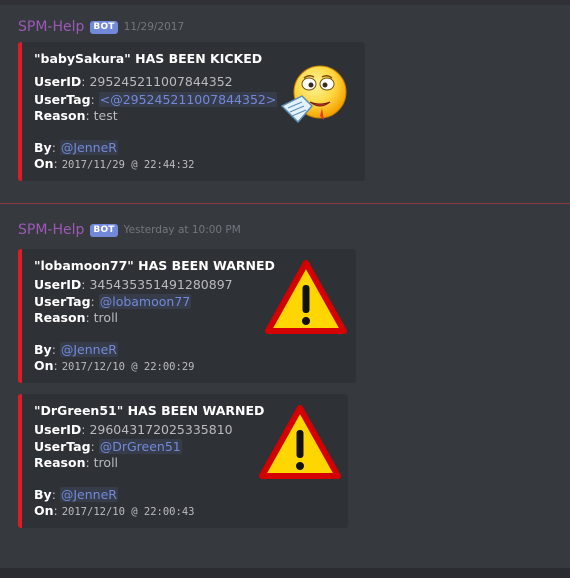 This screenshot has width=570, height=578. What do you see at coordinates (128, 512) in the screenshot?
I see `field-value: 2017/12/10 @ 22:00:43` at bounding box center [128, 512].